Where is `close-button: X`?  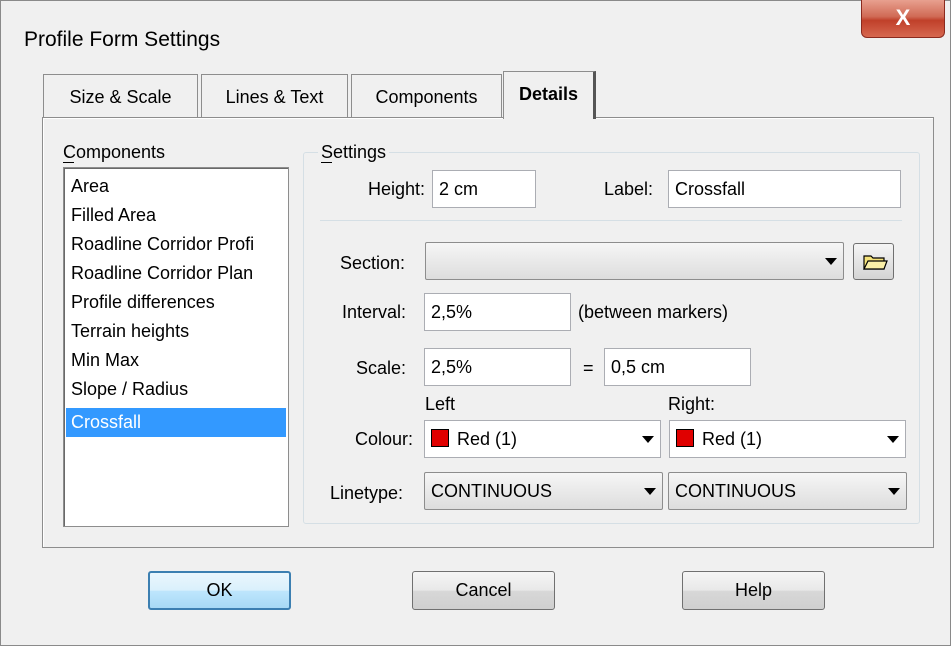
close-button: X is located at coordinates (903, 19).